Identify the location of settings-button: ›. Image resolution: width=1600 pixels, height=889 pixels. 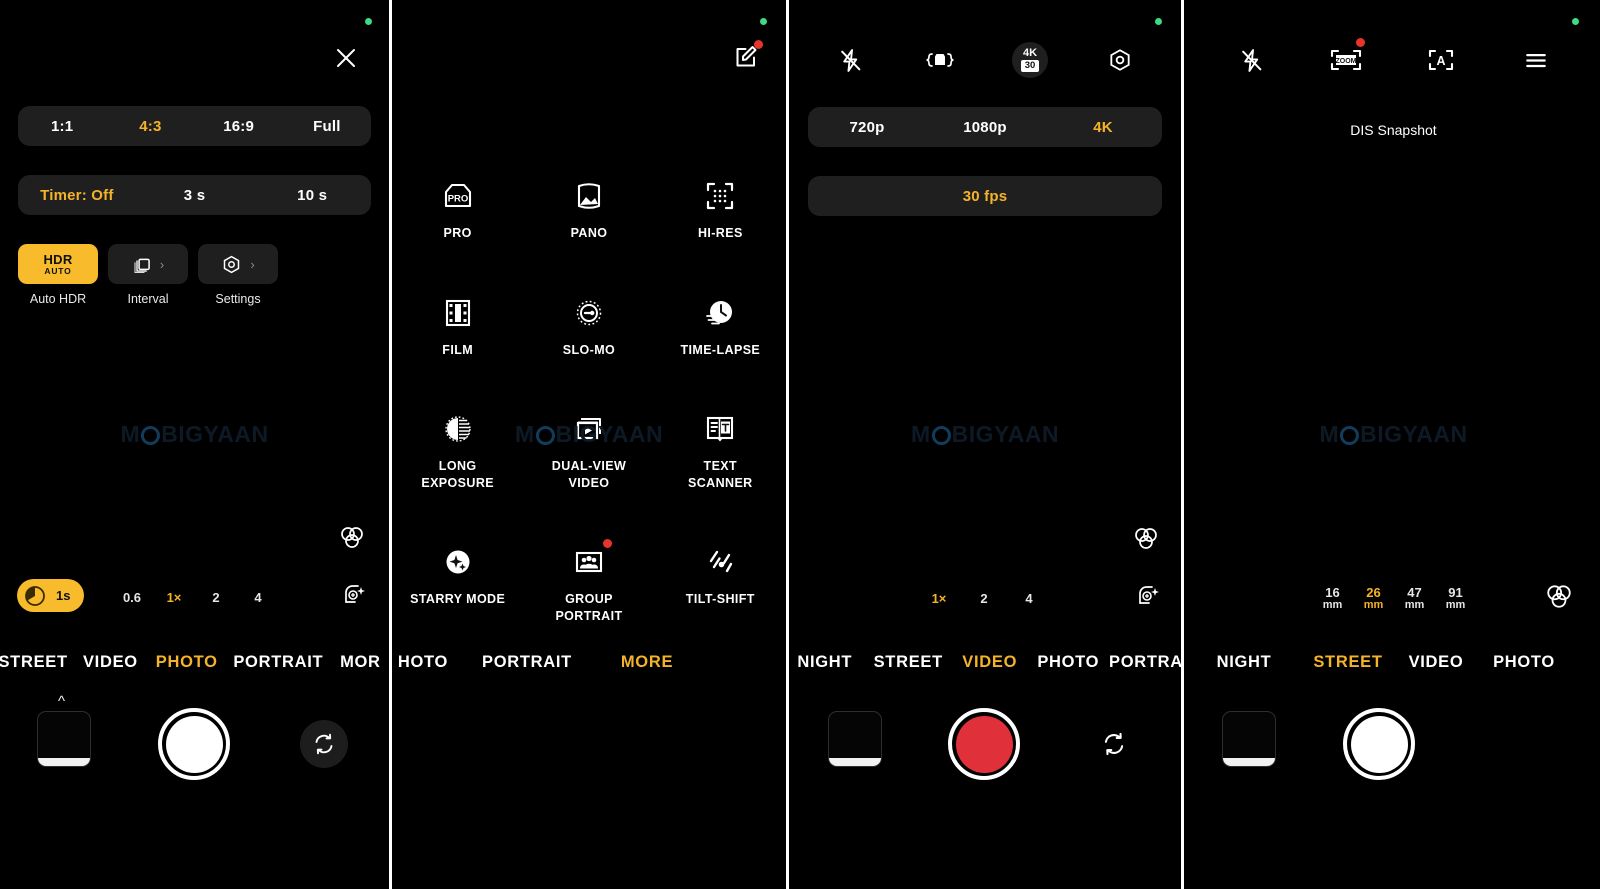
(238, 264).